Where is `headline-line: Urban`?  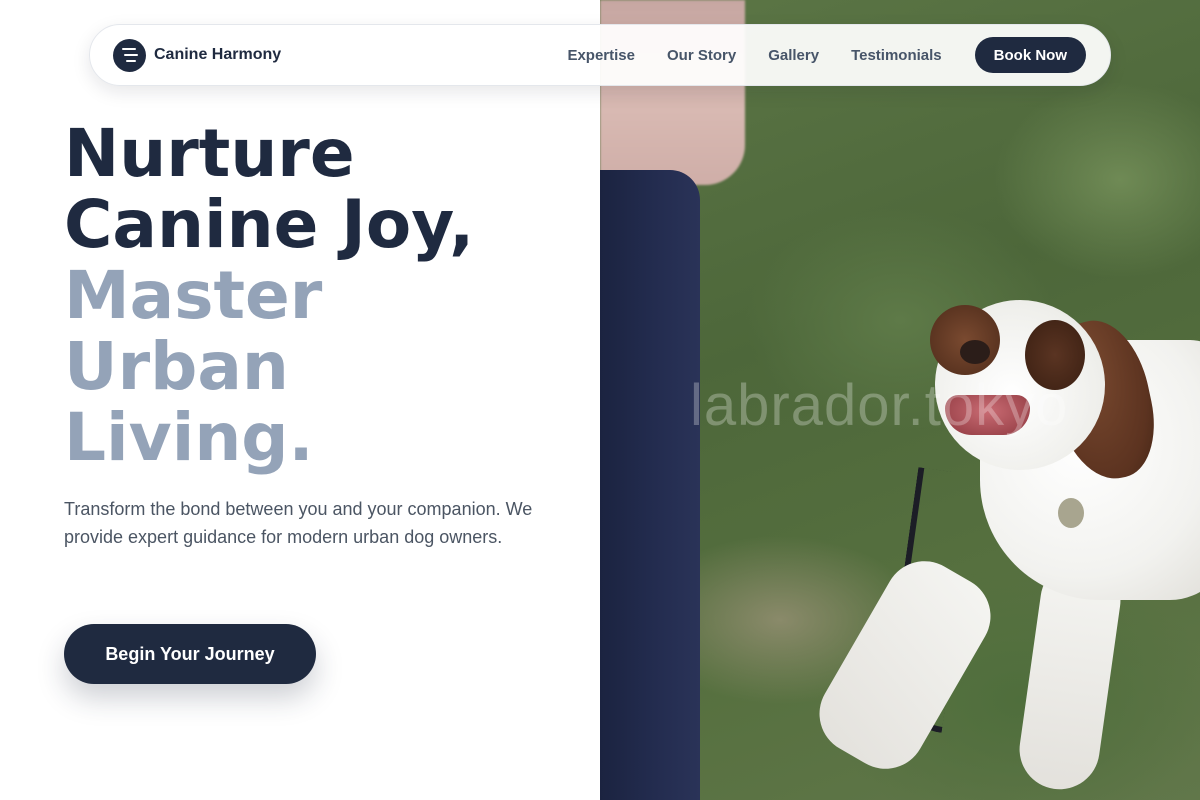 headline-line: Urban is located at coordinates (176, 366).